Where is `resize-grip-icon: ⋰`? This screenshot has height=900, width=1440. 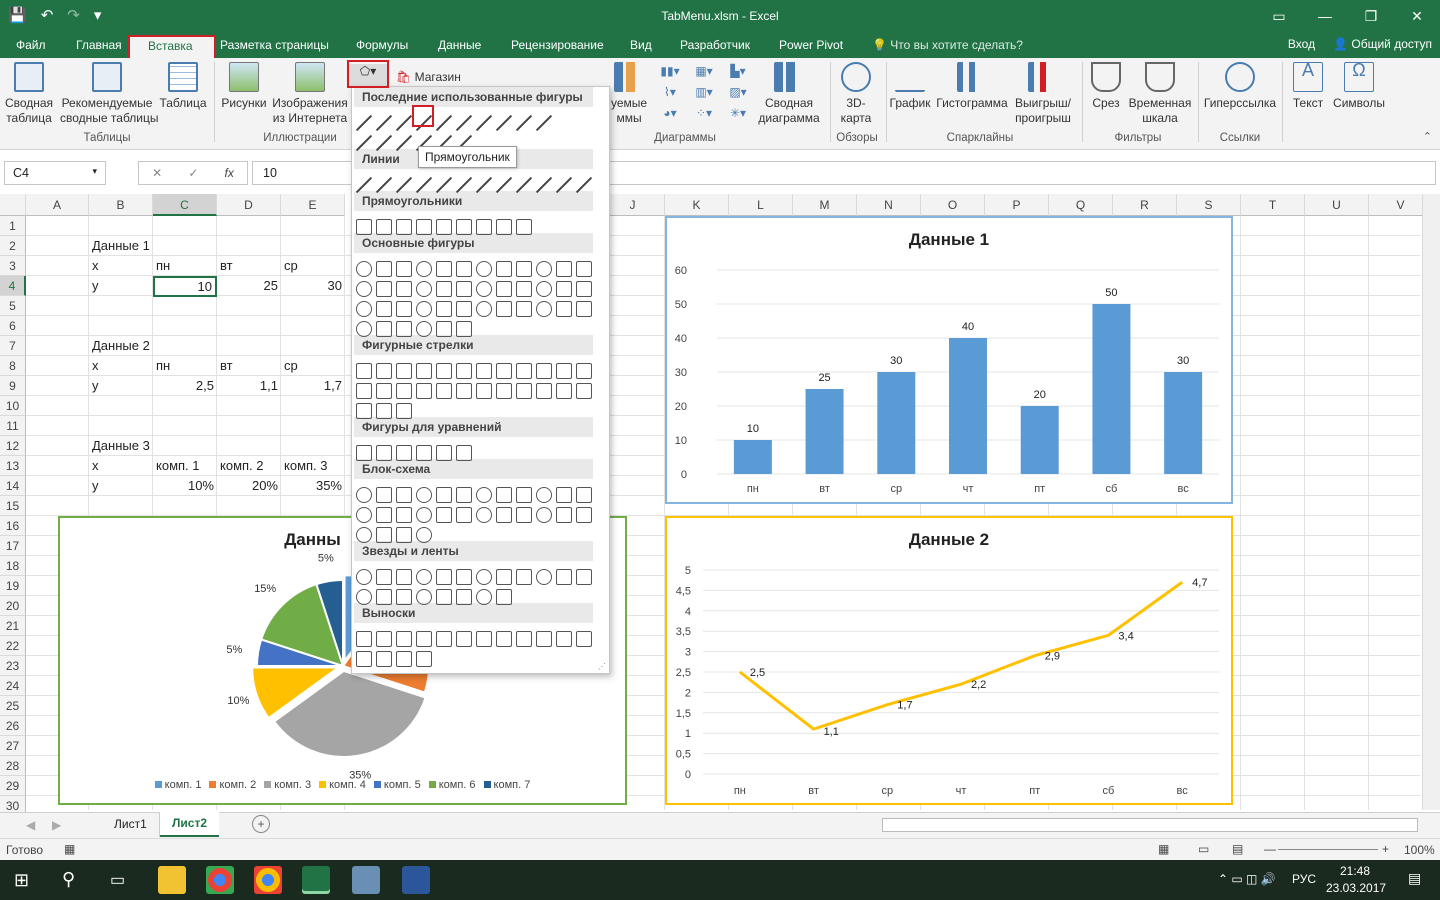 resize-grip-icon: ⋰ is located at coordinates (602, 666).